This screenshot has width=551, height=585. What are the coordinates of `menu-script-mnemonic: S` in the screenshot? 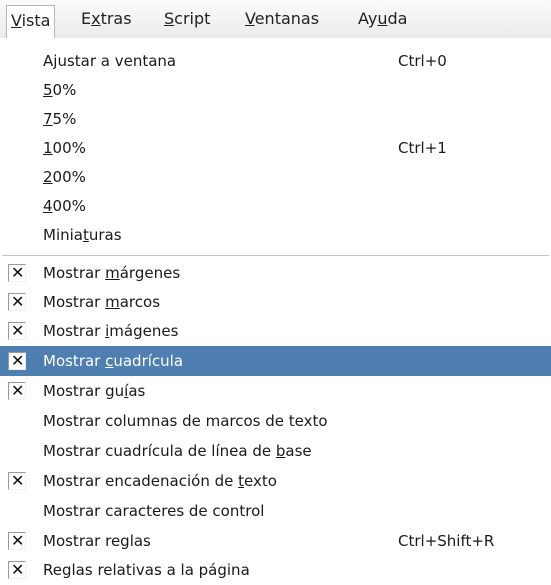 It's located at (169, 18).